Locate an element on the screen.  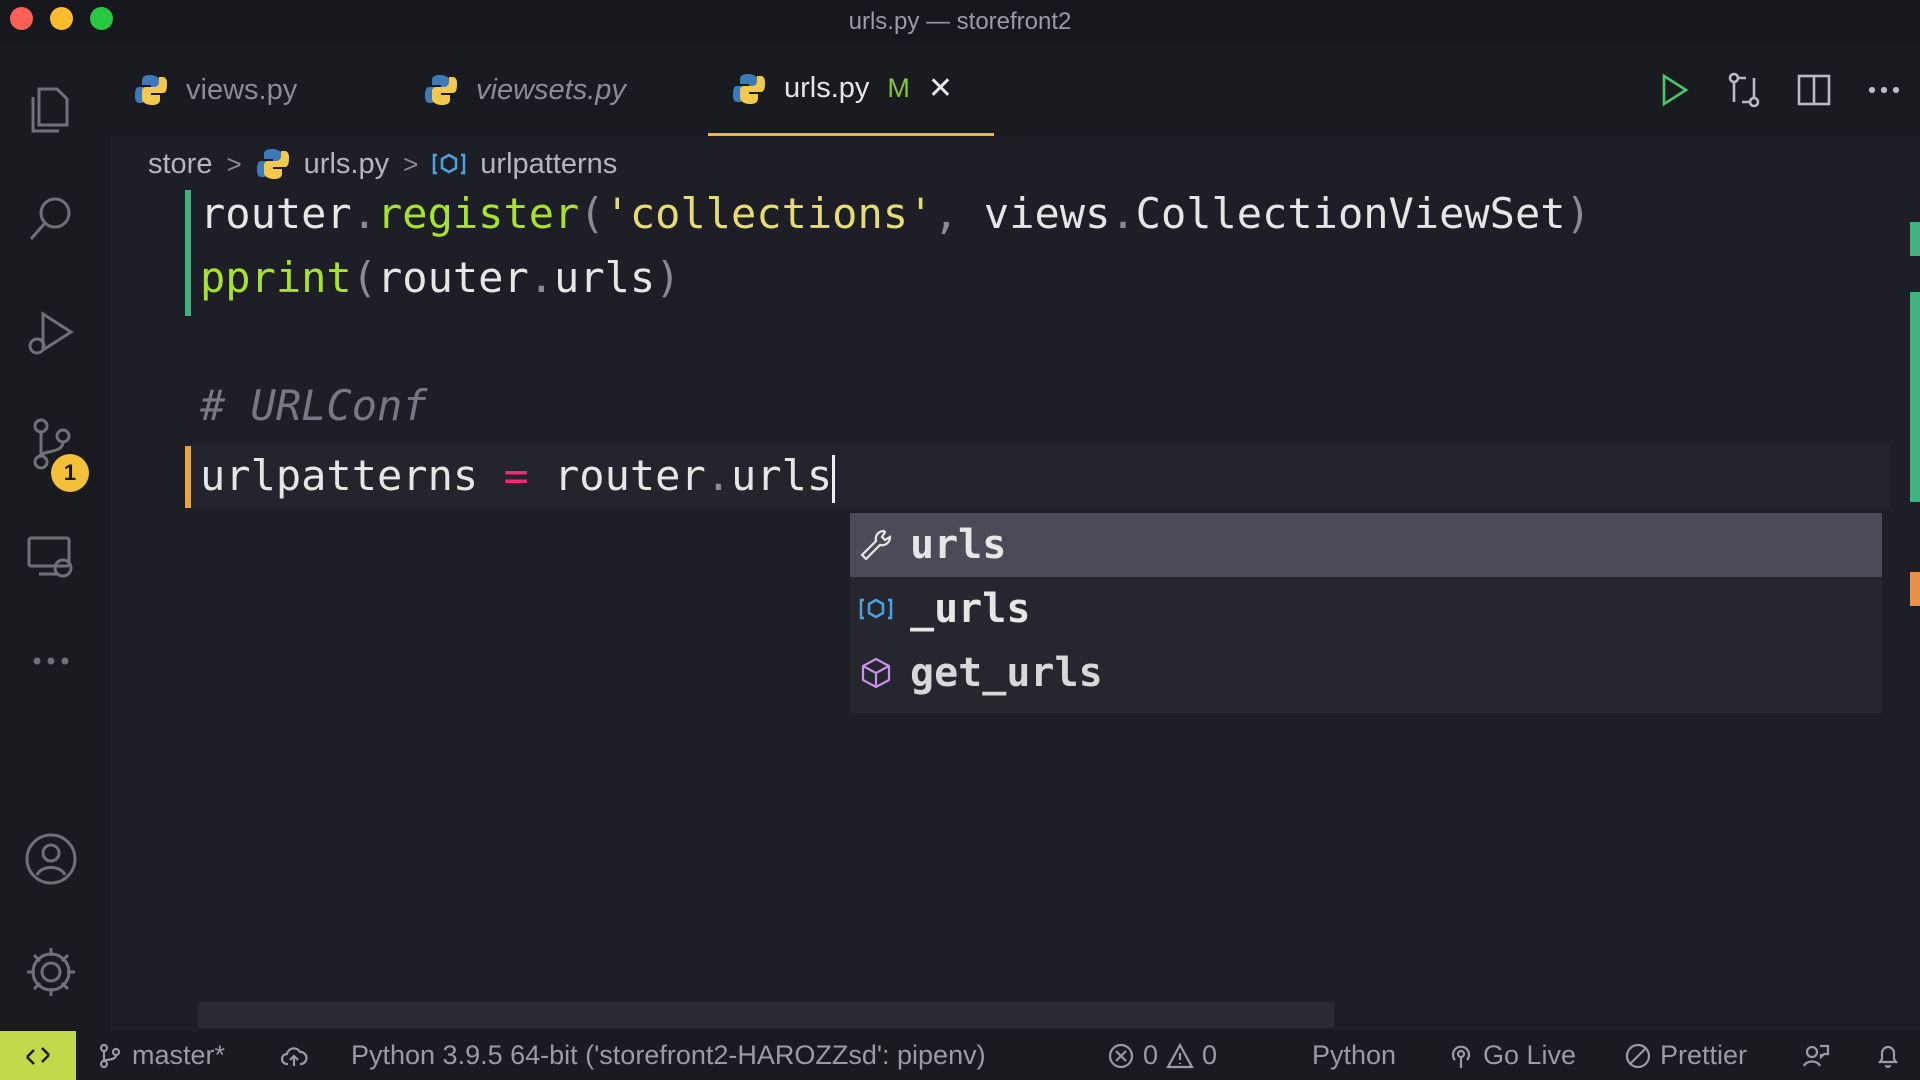
suggestion-item-get-urls: get_urls is located at coordinates (1366, 673).